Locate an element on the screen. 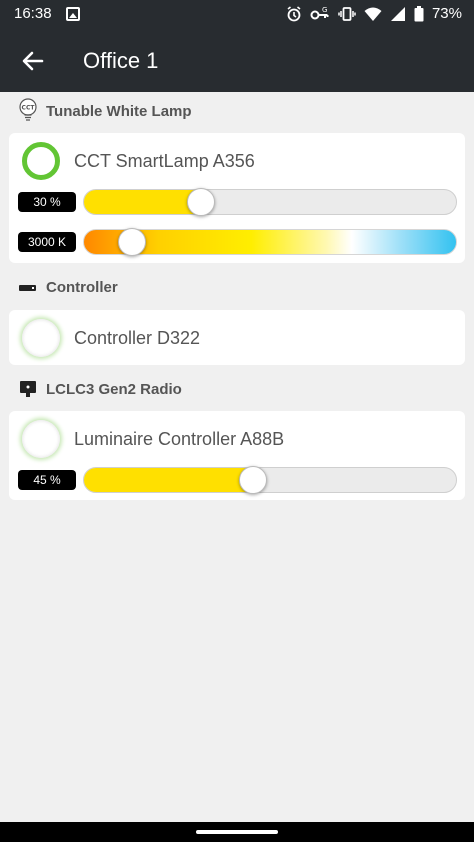  app-bar: Office 1 is located at coordinates (237, 61).